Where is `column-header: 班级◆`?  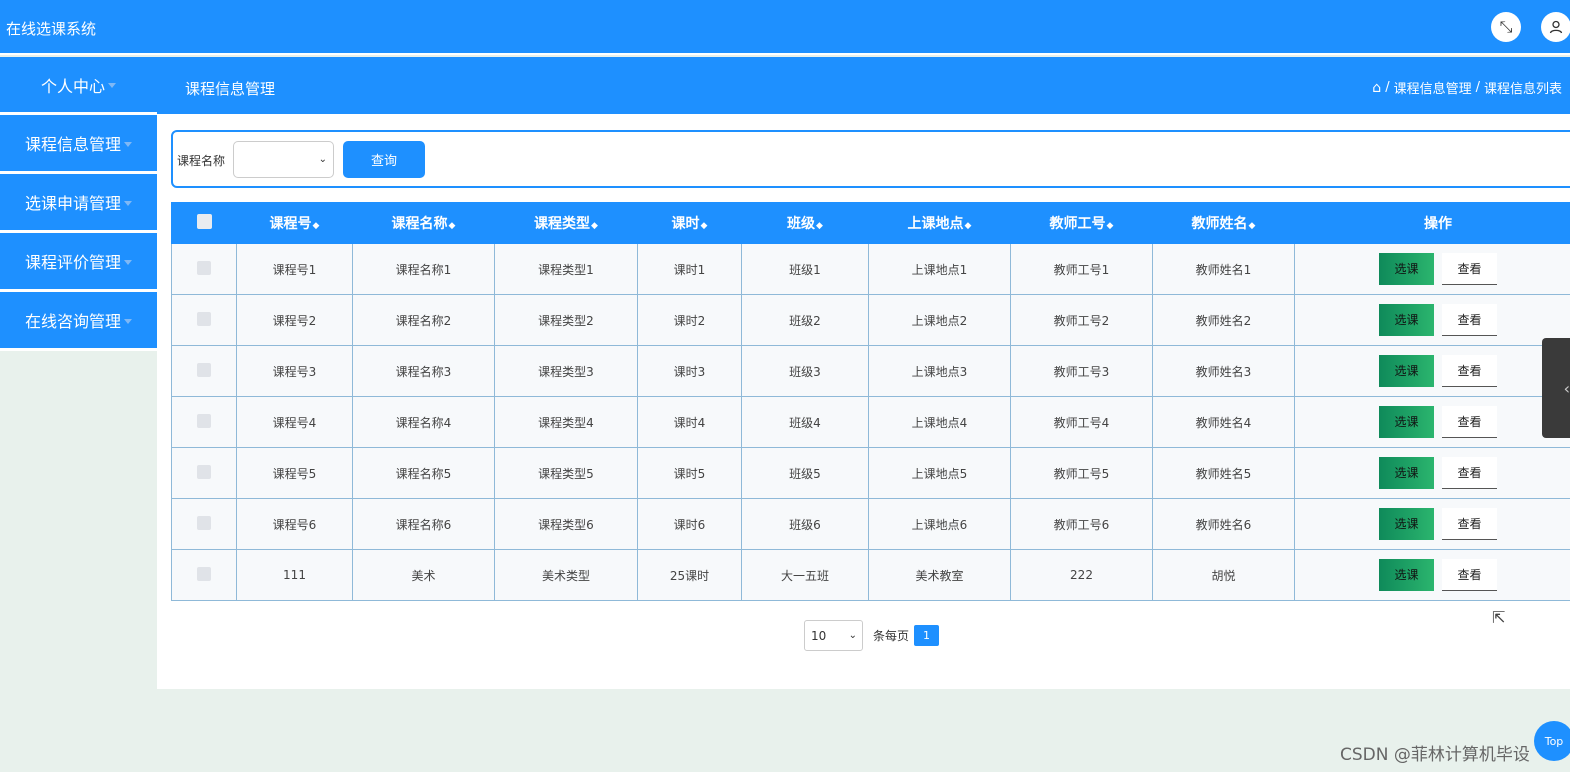 column-header: 班级◆ is located at coordinates (805, 223).